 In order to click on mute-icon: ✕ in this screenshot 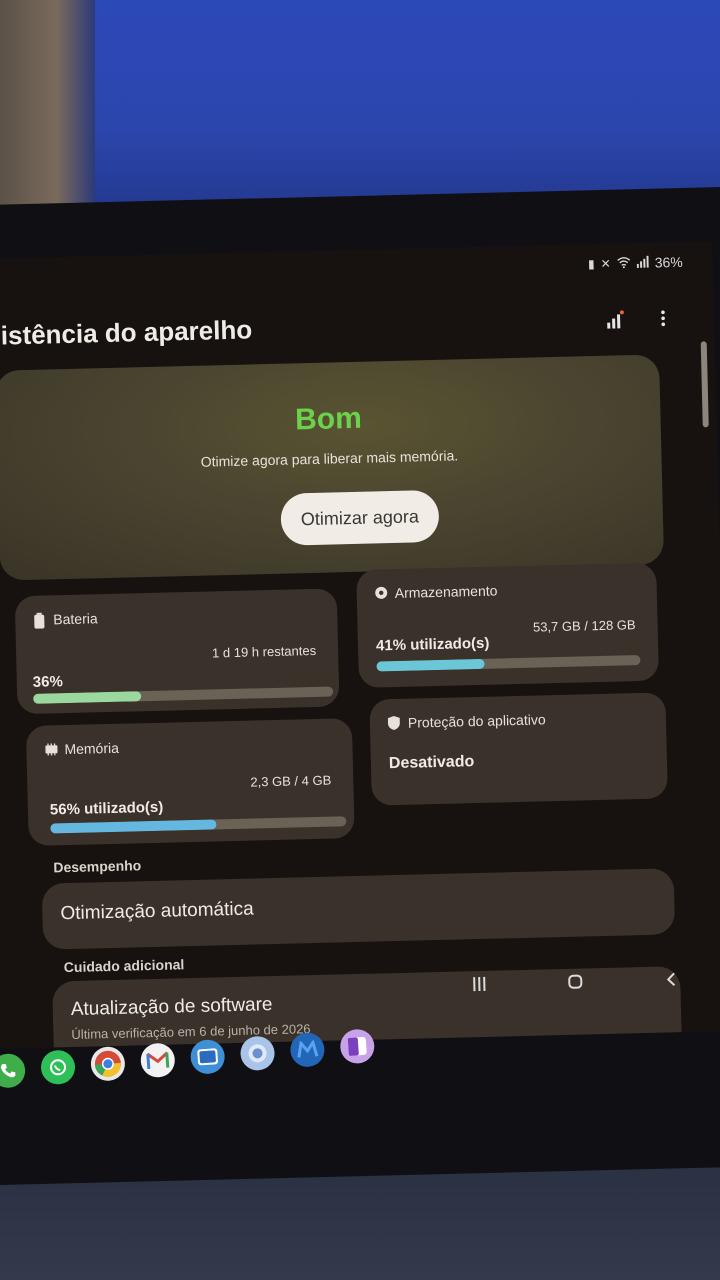, I will do `click(605, 263)`.